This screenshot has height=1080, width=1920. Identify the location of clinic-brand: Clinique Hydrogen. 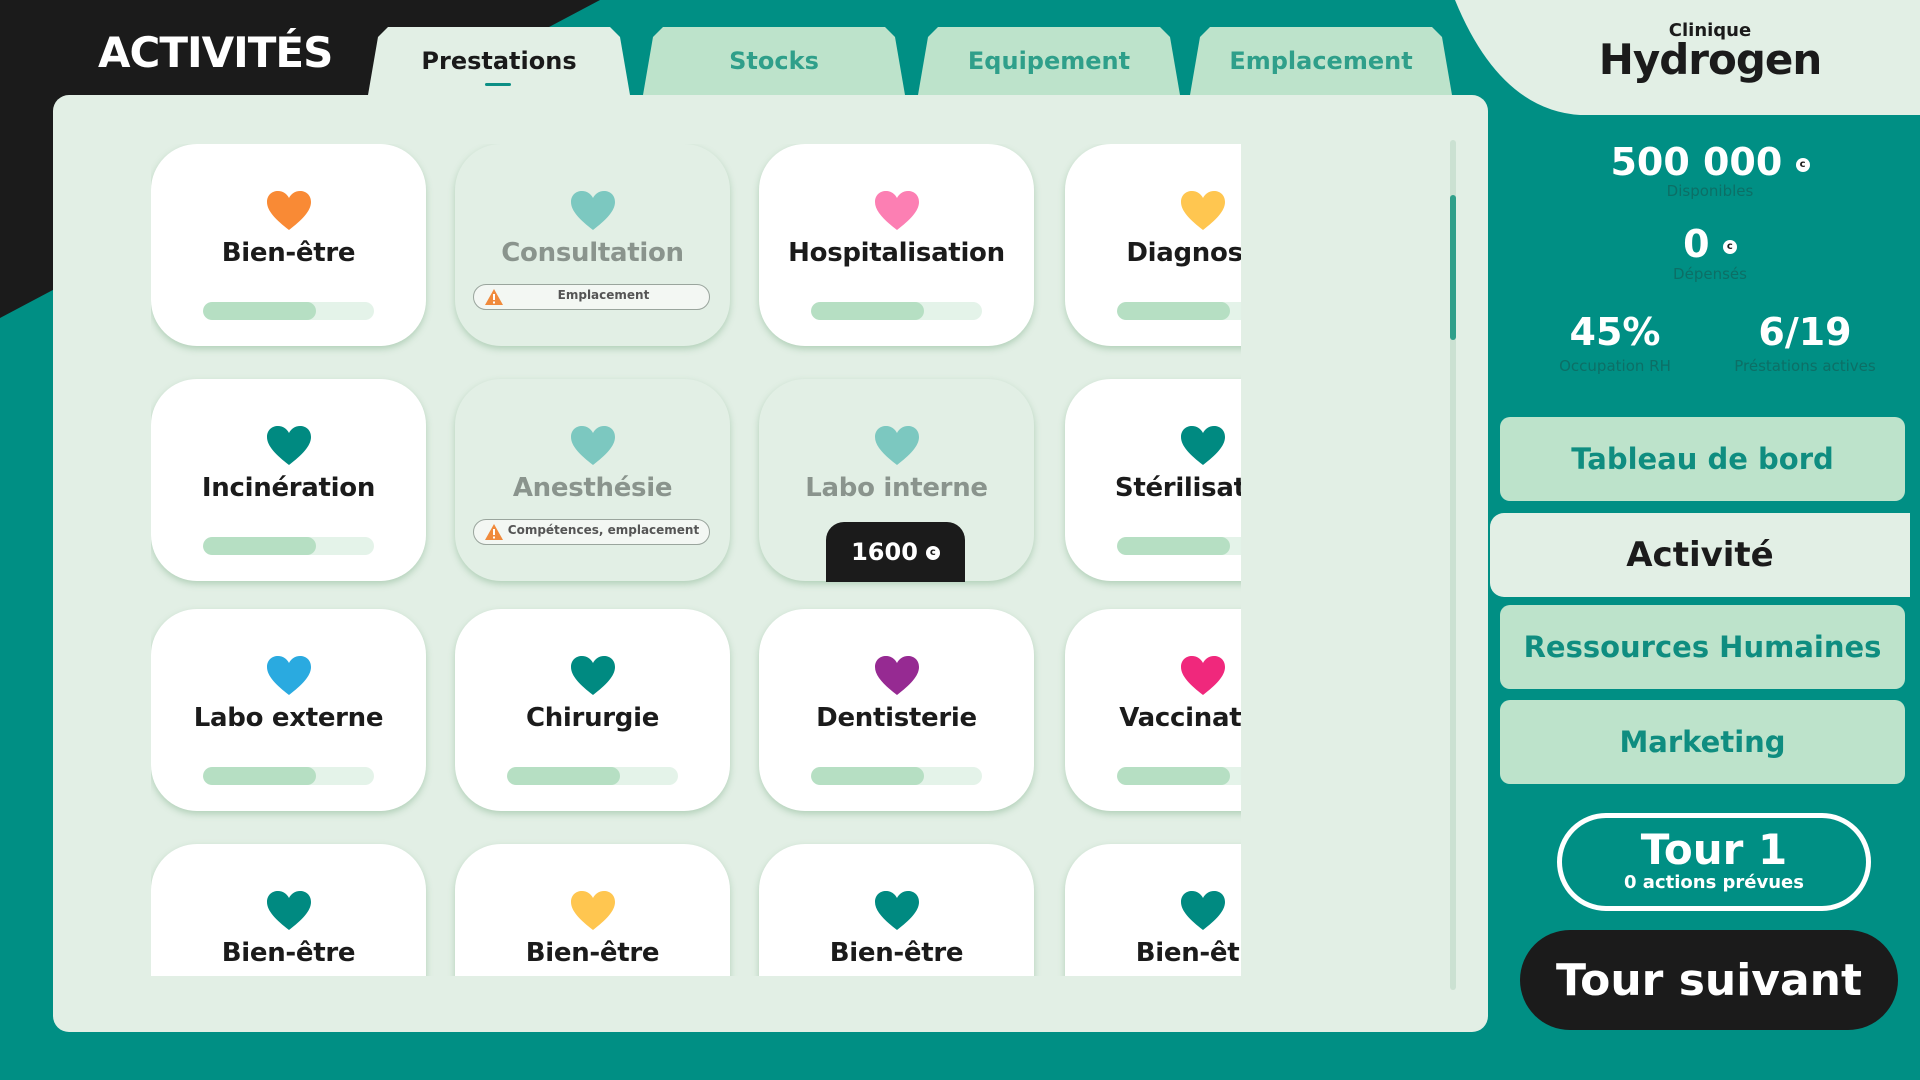
(1710, 52).